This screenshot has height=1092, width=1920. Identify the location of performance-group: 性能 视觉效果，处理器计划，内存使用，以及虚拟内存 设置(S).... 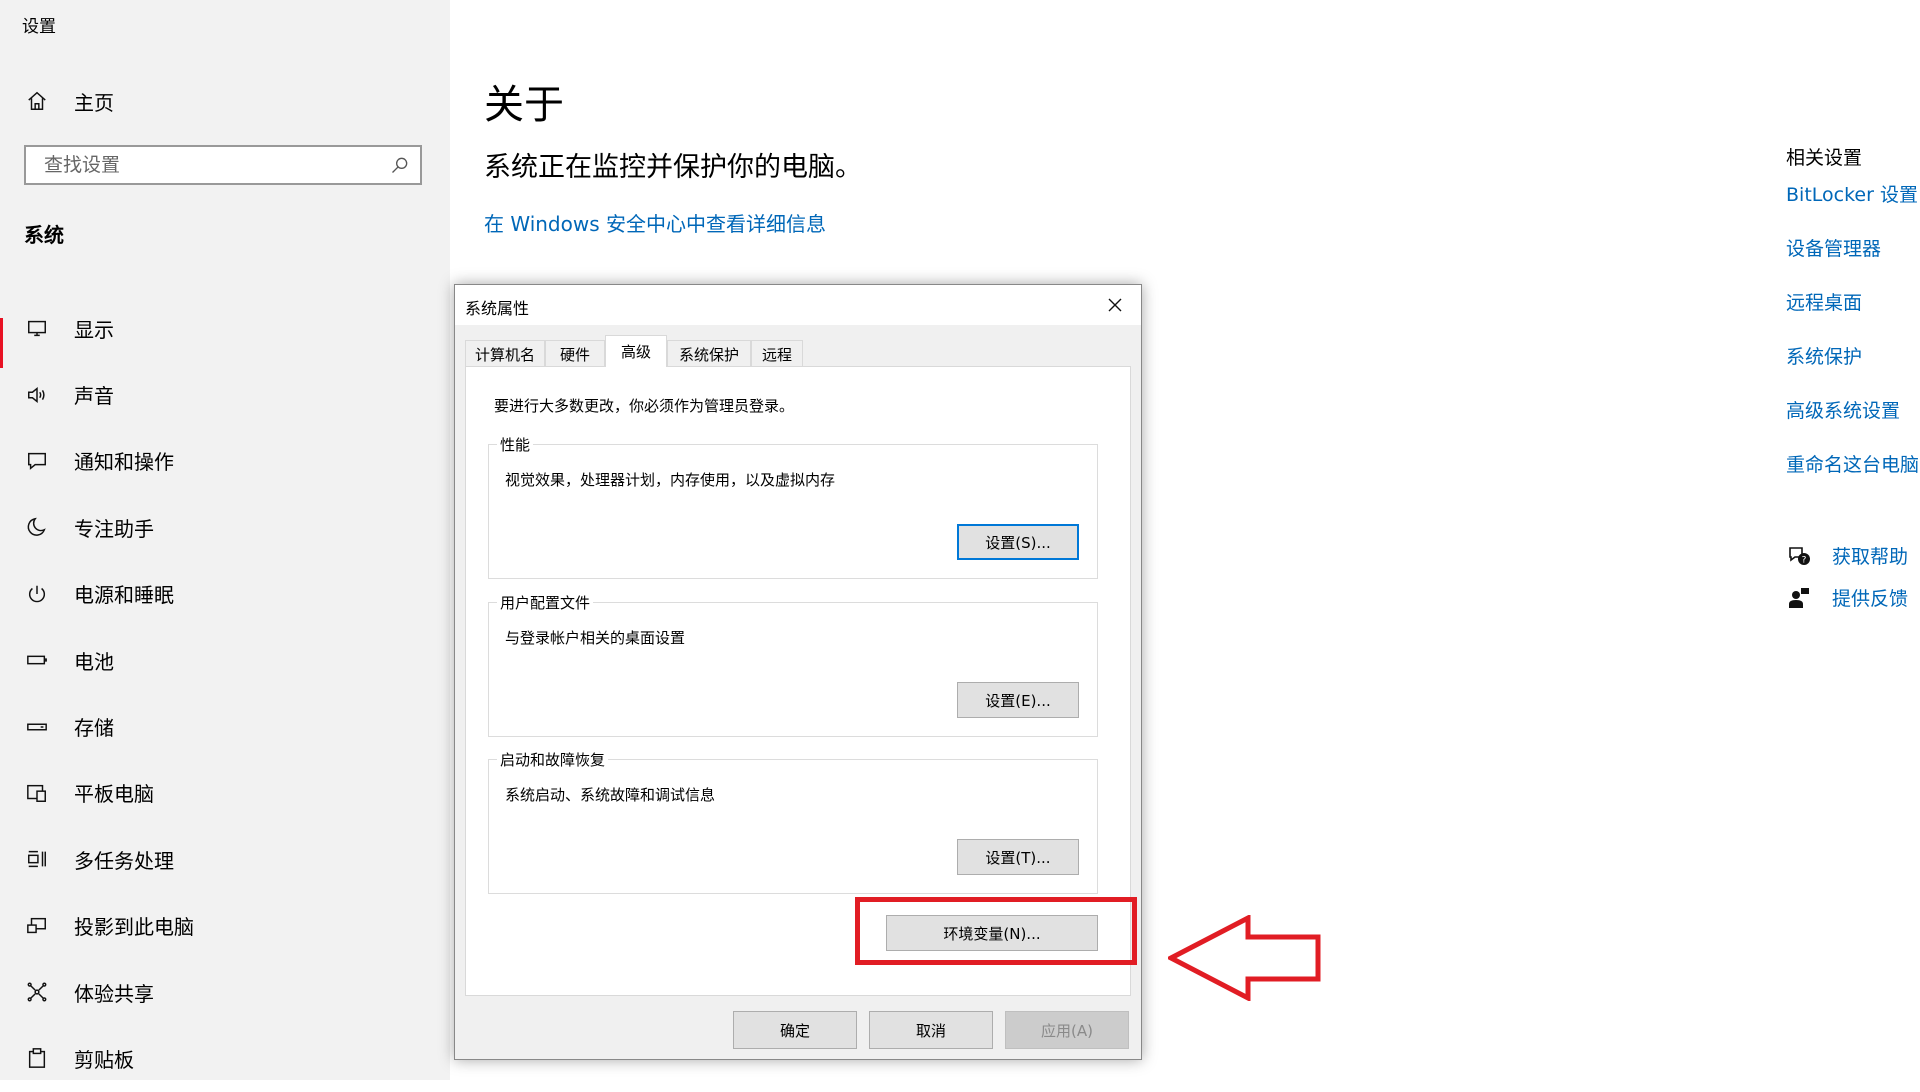
(793, 506).